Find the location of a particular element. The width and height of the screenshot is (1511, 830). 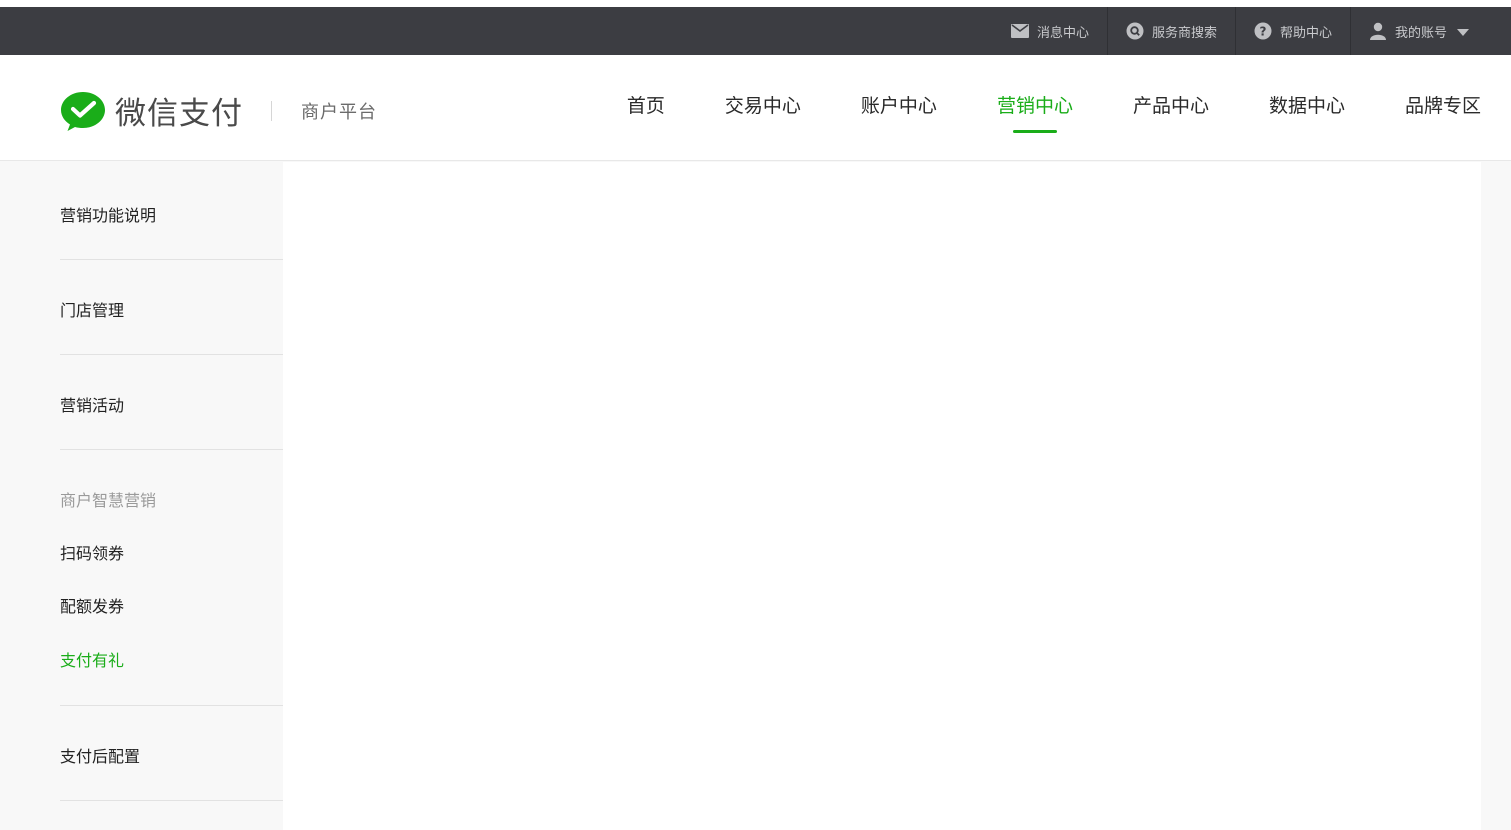

nav-data: 数据中心 is located at coordinates (1307, 108).